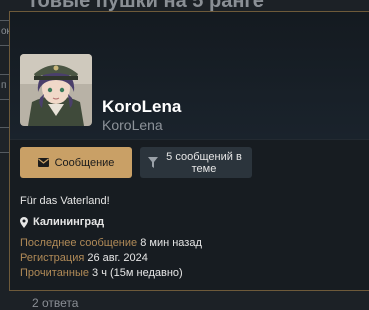  Describe the element at coordinates (69, 222) in the screenshot. I see `location-text: Калининград` at that location.